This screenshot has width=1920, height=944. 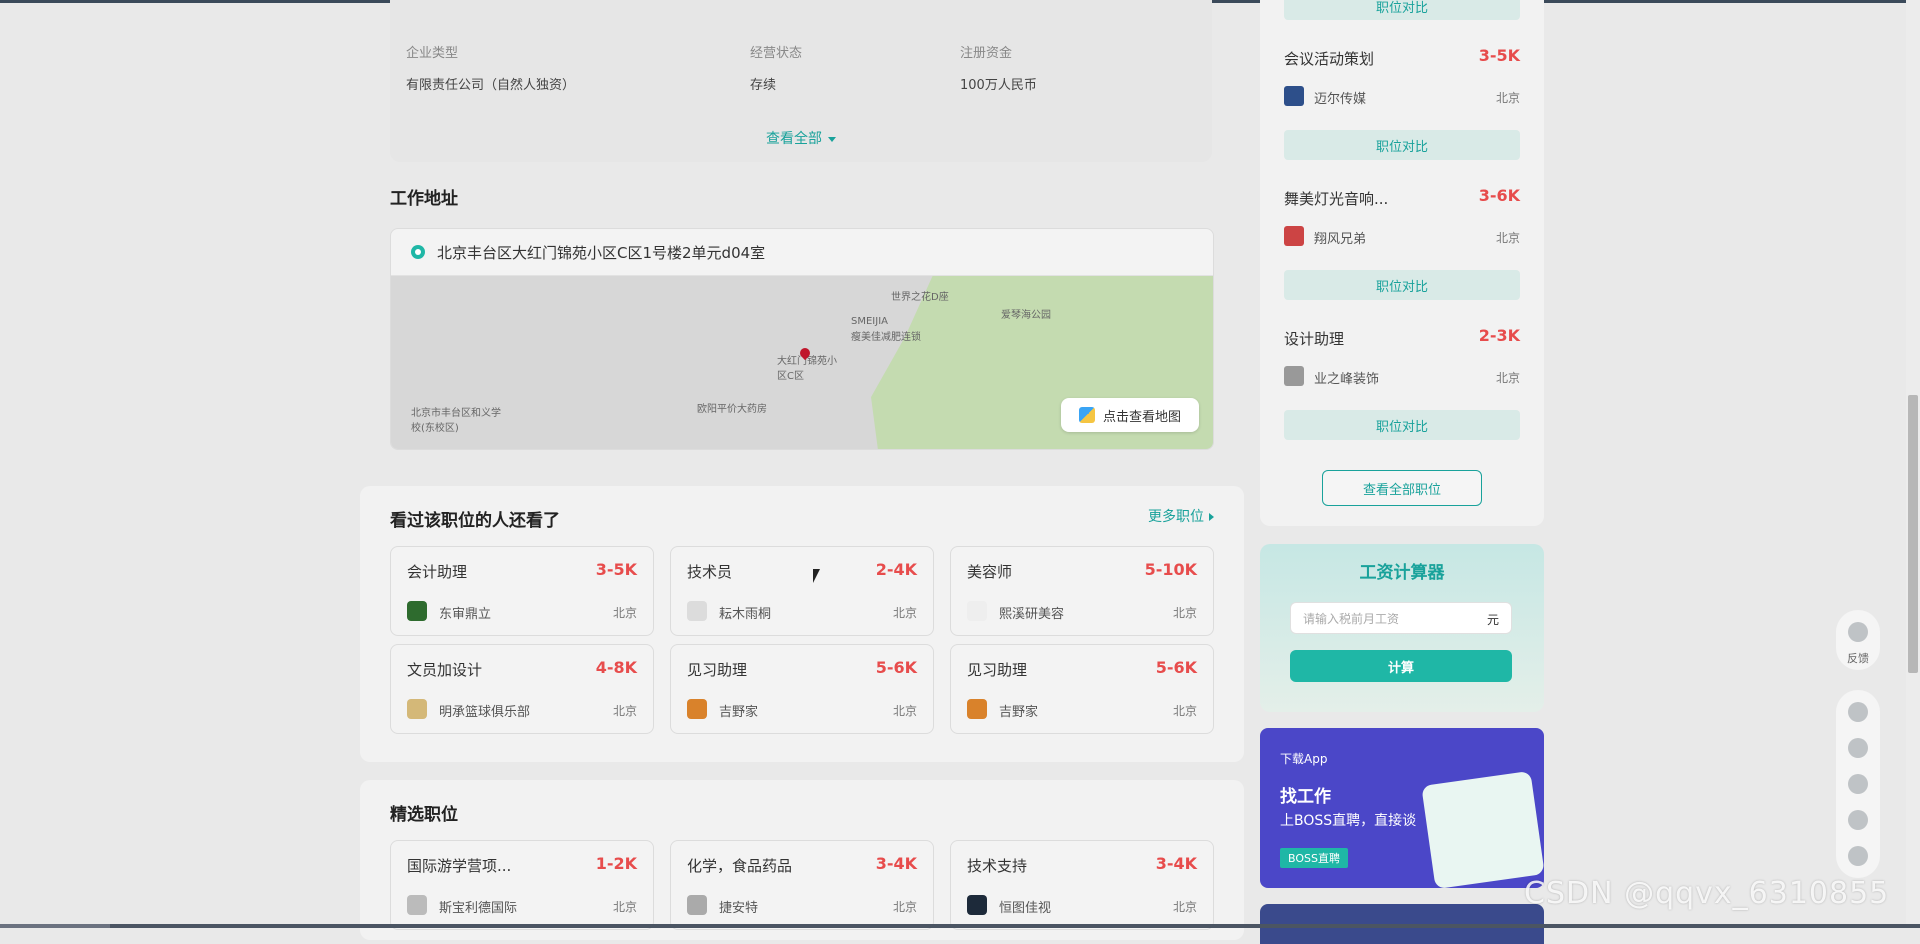 I want to click on job-salary: 5-6K, so click(x=896, y=667).